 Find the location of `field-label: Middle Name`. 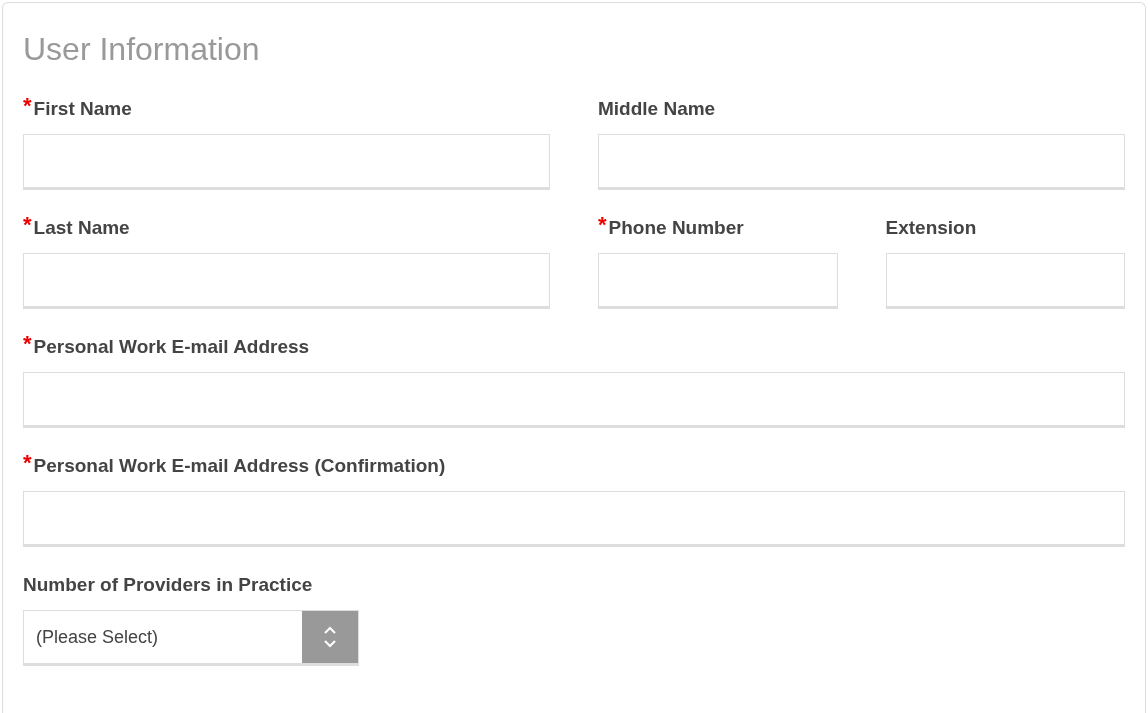

field-label: Middle Name is located at coordinates (657, 109).